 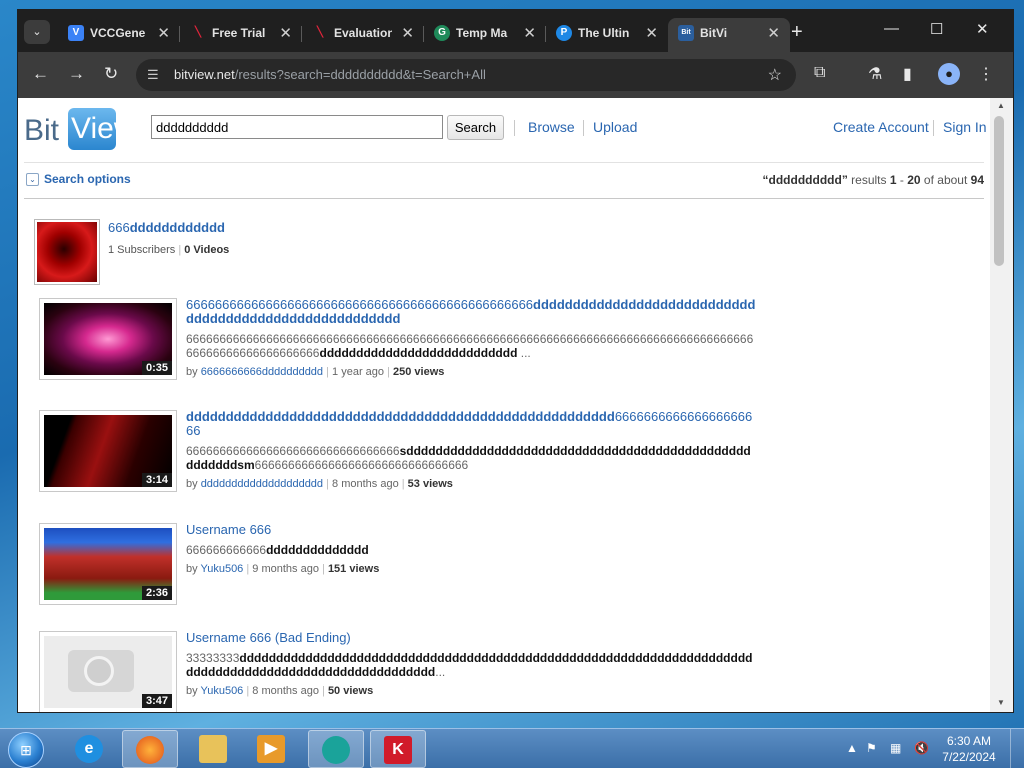 I want to click on network-icon: ▦, so click(x=895, y=748).